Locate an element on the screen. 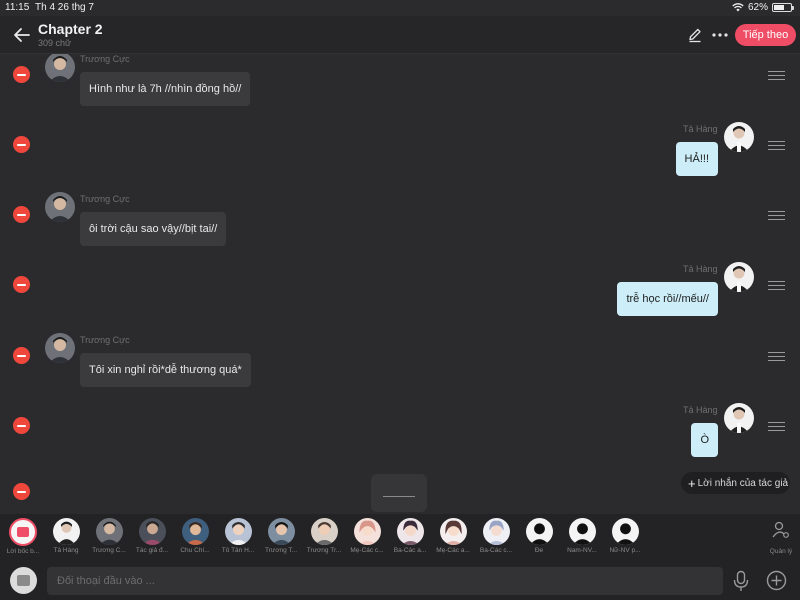 Image resolution: width=800 pixels, height=600 pixels. wifi-icon is located at coordinates (738, 7).